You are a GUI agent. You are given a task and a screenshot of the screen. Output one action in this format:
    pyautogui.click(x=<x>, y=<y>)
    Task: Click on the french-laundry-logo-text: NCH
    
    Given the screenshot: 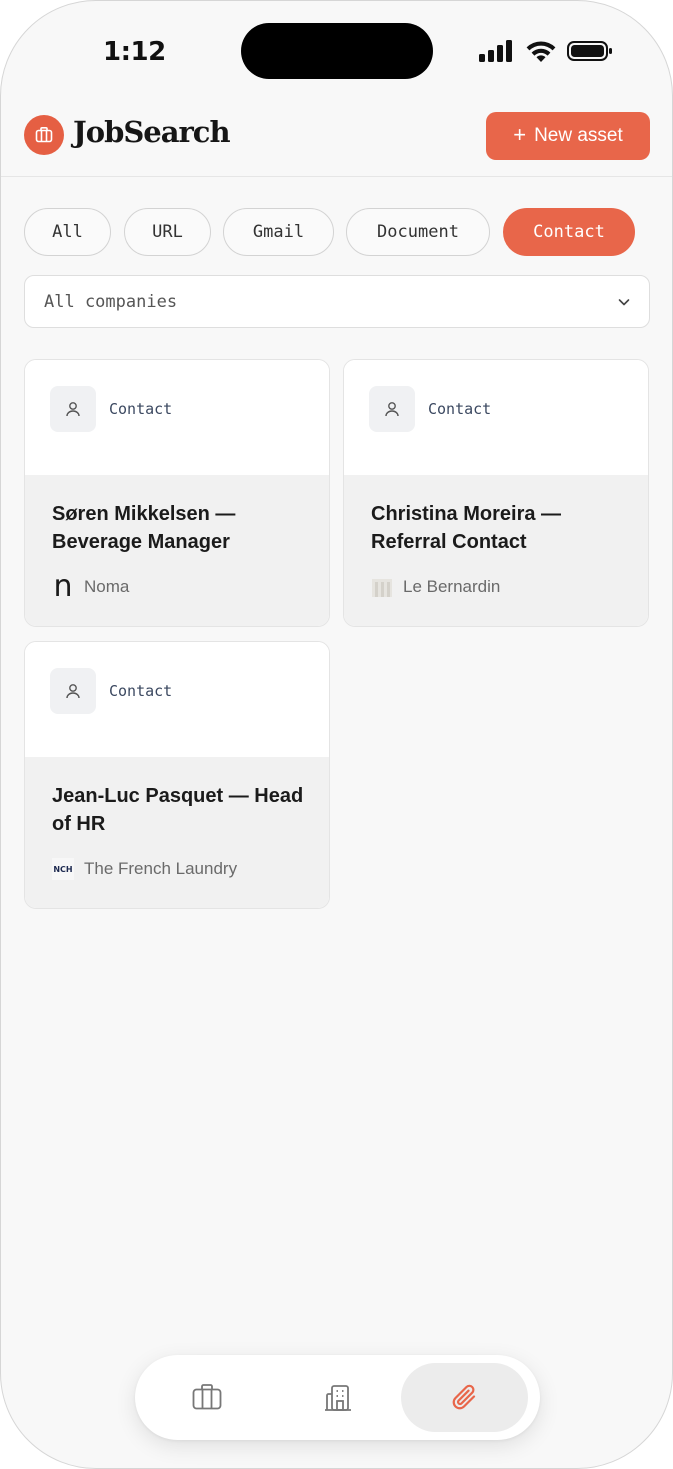 What is the action you would take?
    pyautogui.click(x=63, y=869)
    